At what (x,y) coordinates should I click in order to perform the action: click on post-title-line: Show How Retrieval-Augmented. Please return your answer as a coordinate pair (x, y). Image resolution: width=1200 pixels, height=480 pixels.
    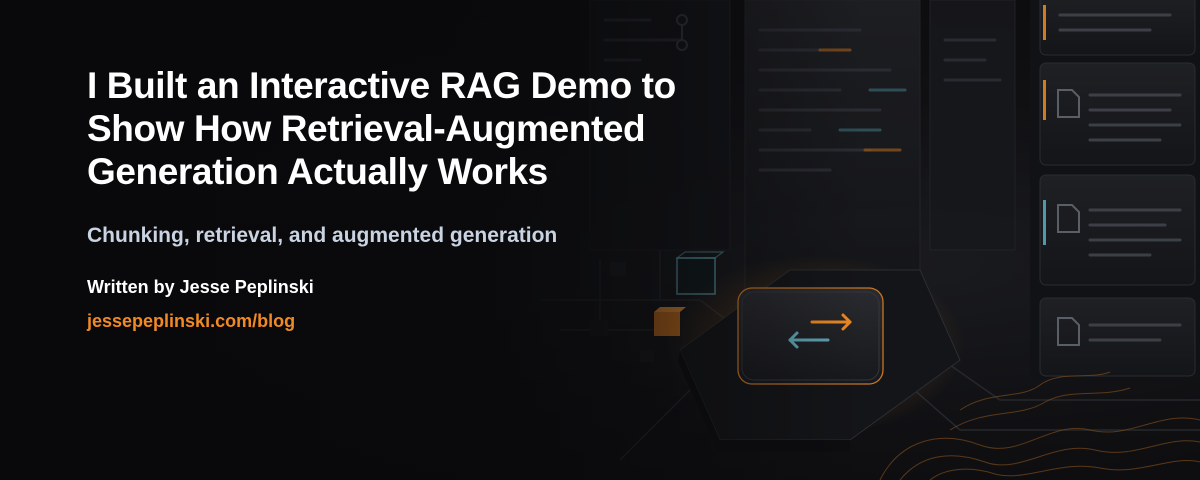
    Looking at the image, I should click on (366, 128).